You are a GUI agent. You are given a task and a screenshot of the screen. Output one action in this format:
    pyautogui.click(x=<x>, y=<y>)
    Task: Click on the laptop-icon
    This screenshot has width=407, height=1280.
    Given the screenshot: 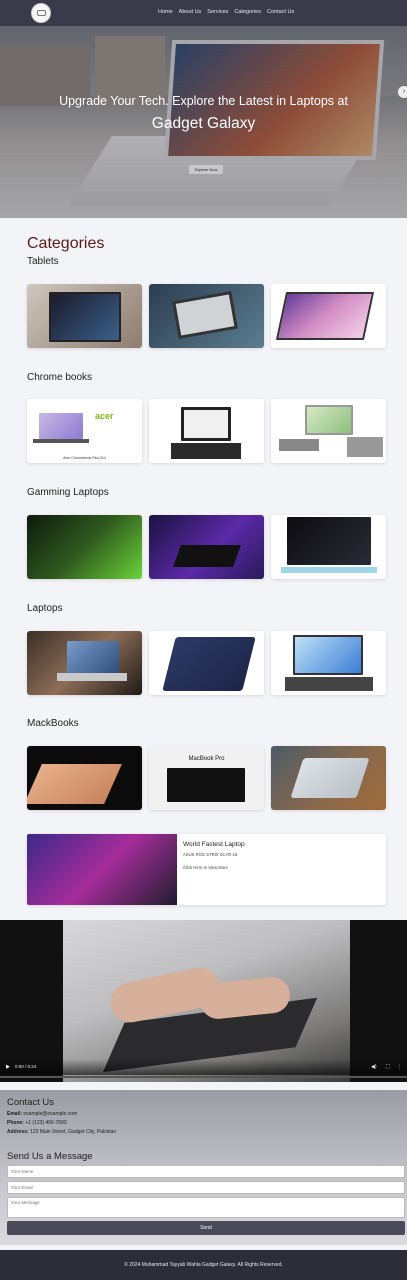 What is the action you would take?
    pyautogui.click(x=41, y=13)
    